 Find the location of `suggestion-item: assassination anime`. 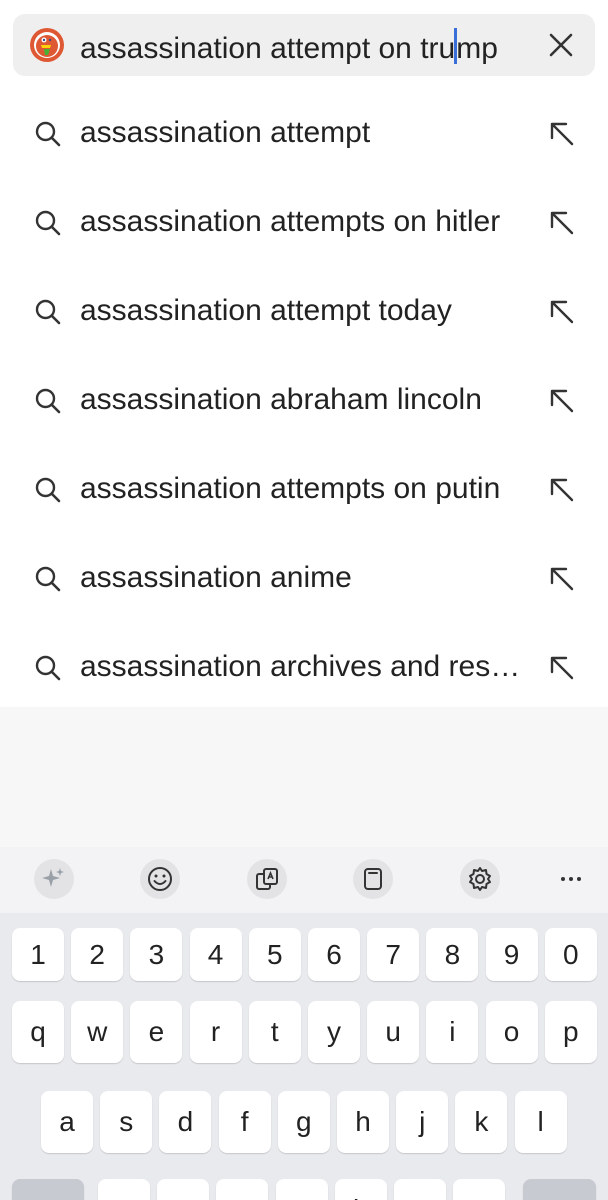

suggestion-item: assassination anime is located at coordinates (304, 578).